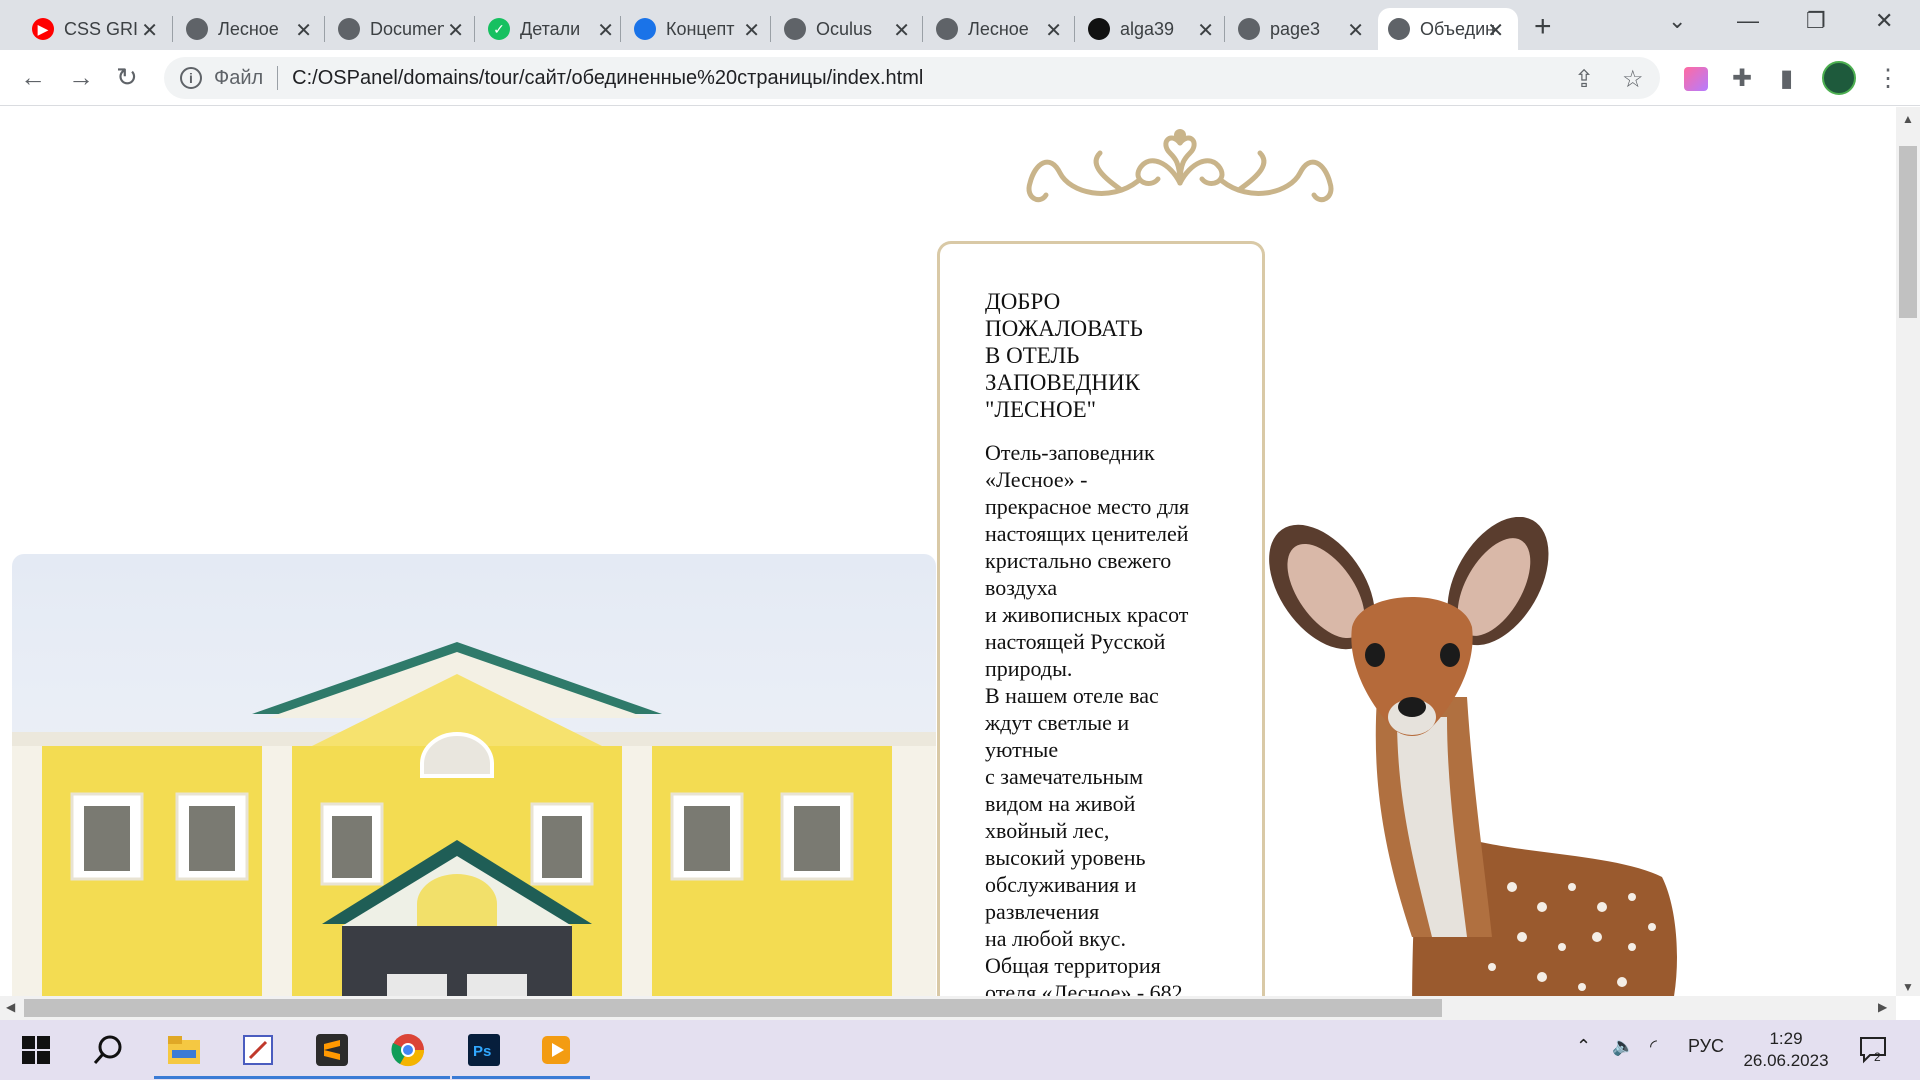  Describe the element at coordinates (1295, 28) in the screenshot. I see `tab-title: page3` at that location.